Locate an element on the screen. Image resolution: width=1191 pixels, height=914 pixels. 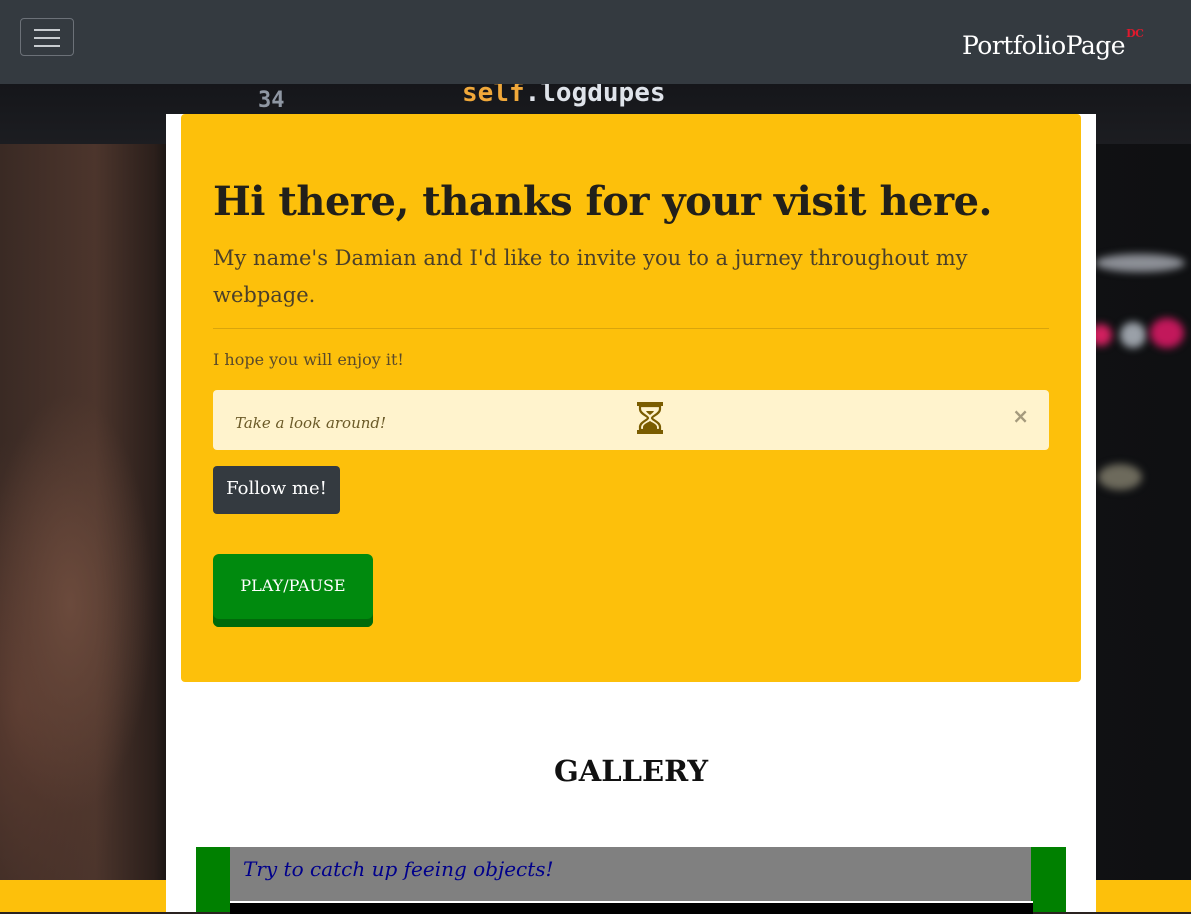
background-code-decoration: 34 is located at coordinates (271, 100).